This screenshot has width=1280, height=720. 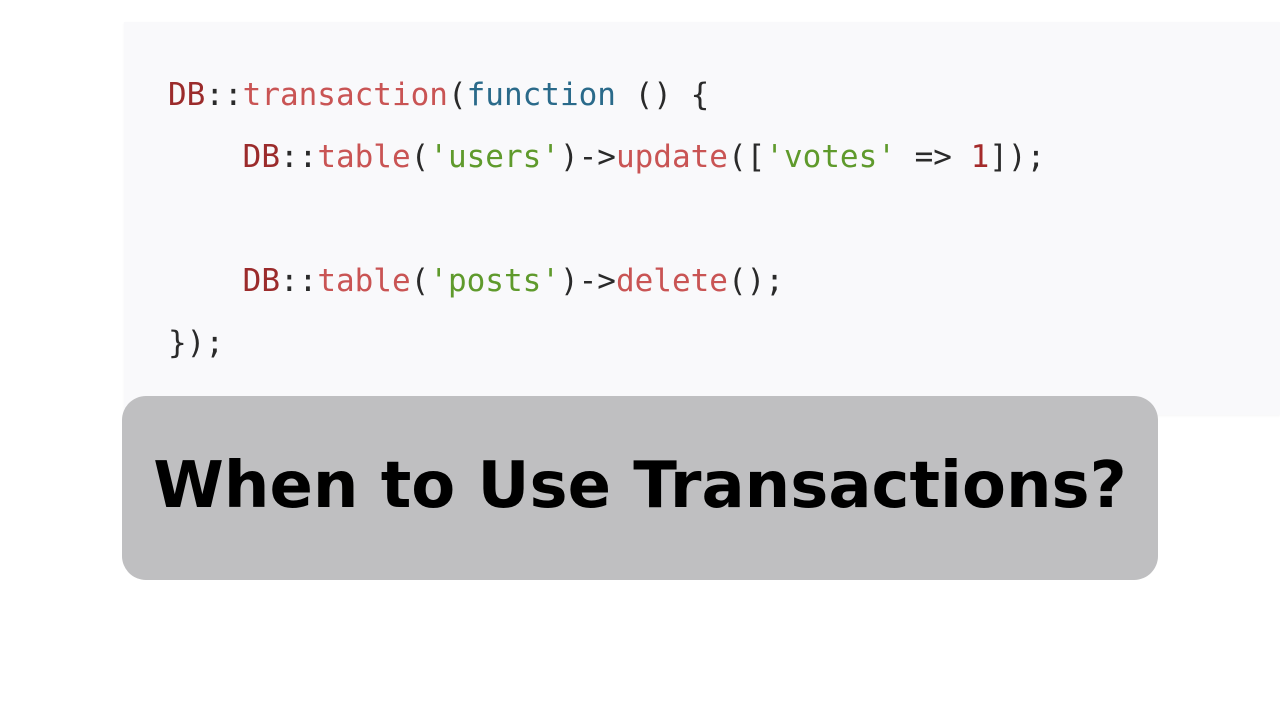 What do you see at coordinates (755, 281) in the screenshot?
I see `code-token-punct: ();` at bounding box center [755, 281].